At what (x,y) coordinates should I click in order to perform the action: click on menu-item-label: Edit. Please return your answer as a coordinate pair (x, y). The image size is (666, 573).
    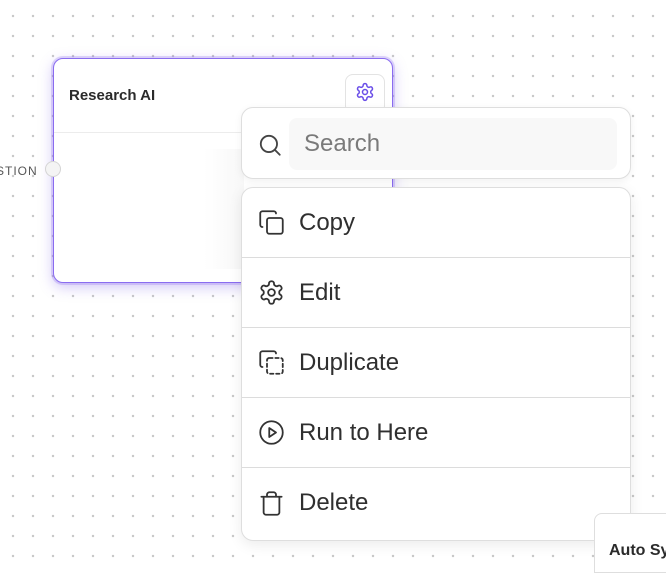
    Looking at the image, I should click on (320, 292).